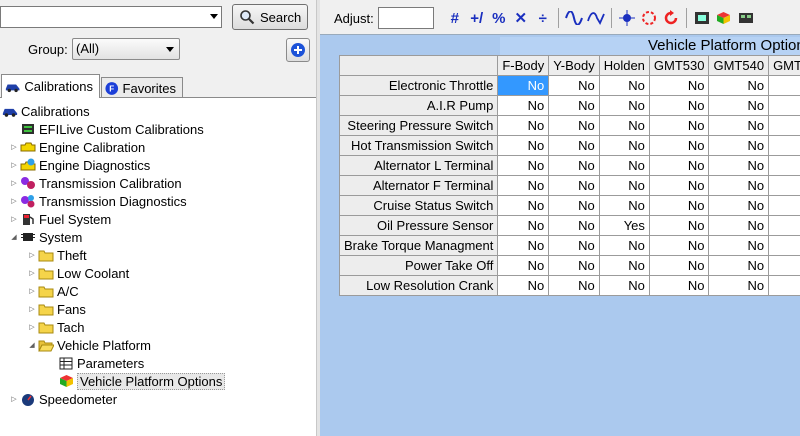  Describe the element at coordinates (649, 18) in the screenshot. I see `select-all-icon` at that location.